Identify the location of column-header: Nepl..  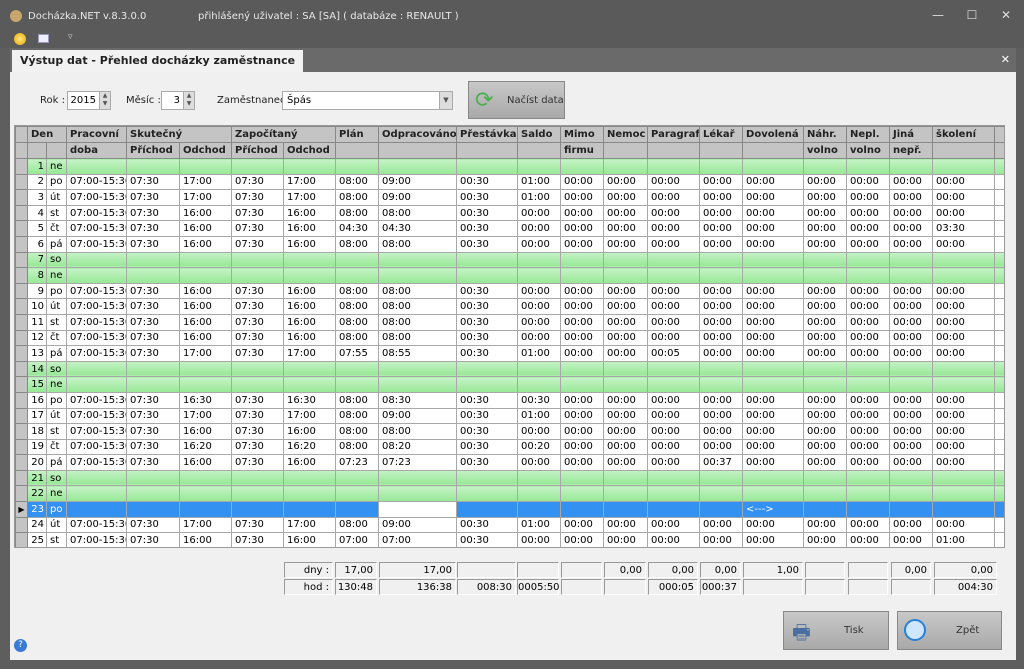
(868, 134).